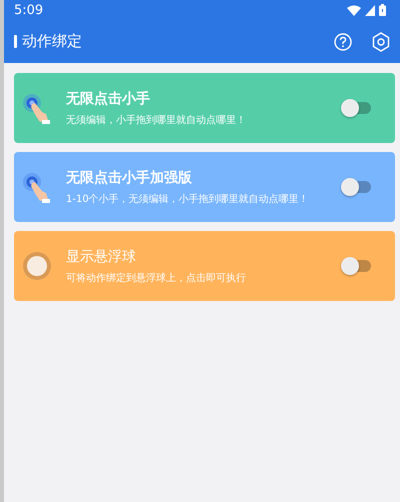  Describe the element at coordinates (204, 187) in the screenshot. I see `feature-card: 无限点击小手加强版 1-10个小手，无须编辑，小手拖到哪里就自动点哪里！` at that location.